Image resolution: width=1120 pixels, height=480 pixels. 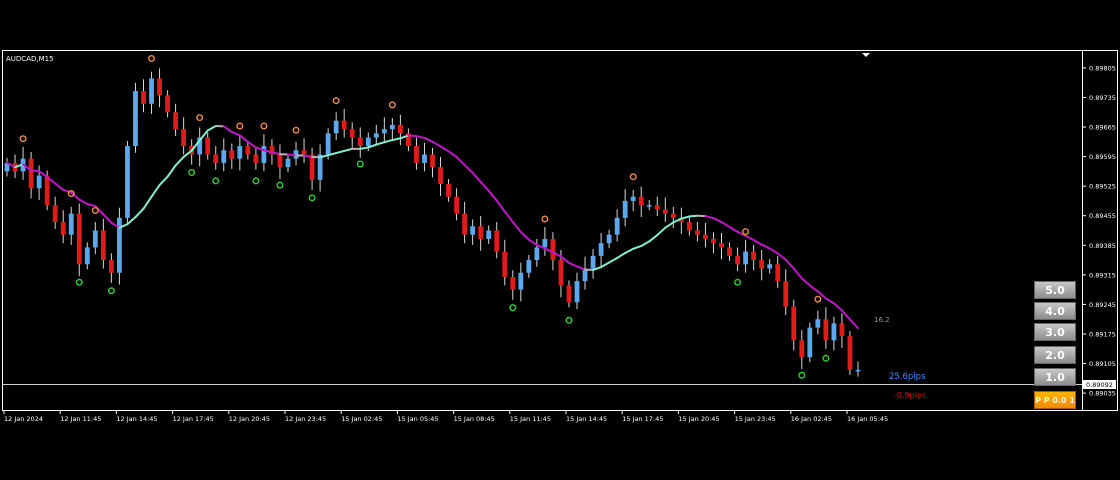 I want to click on pips-upper-label: 25.6pips, so click(x=907, y=377).